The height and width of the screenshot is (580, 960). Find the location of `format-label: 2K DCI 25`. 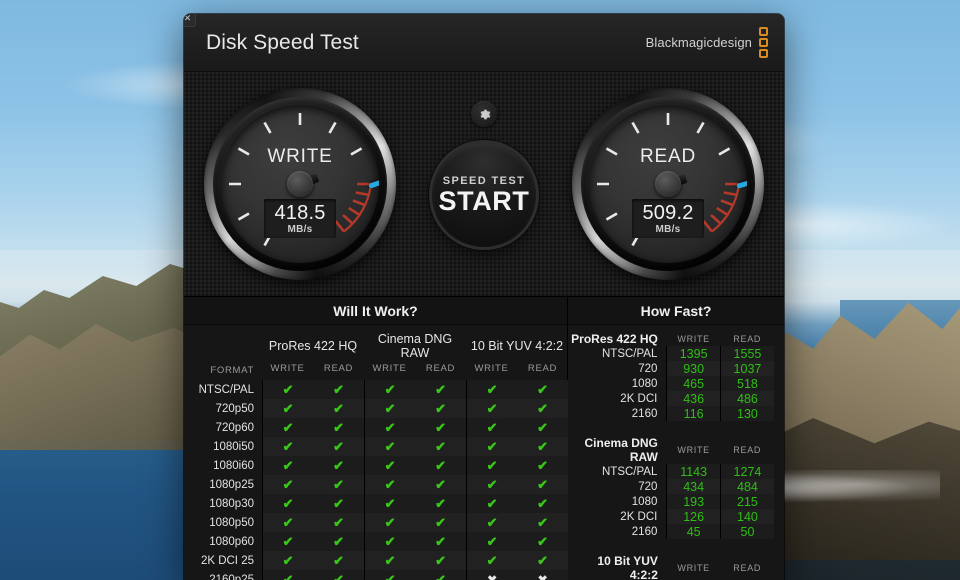

format-label: 2K DCI 25 is located at coordinates (227, 560).